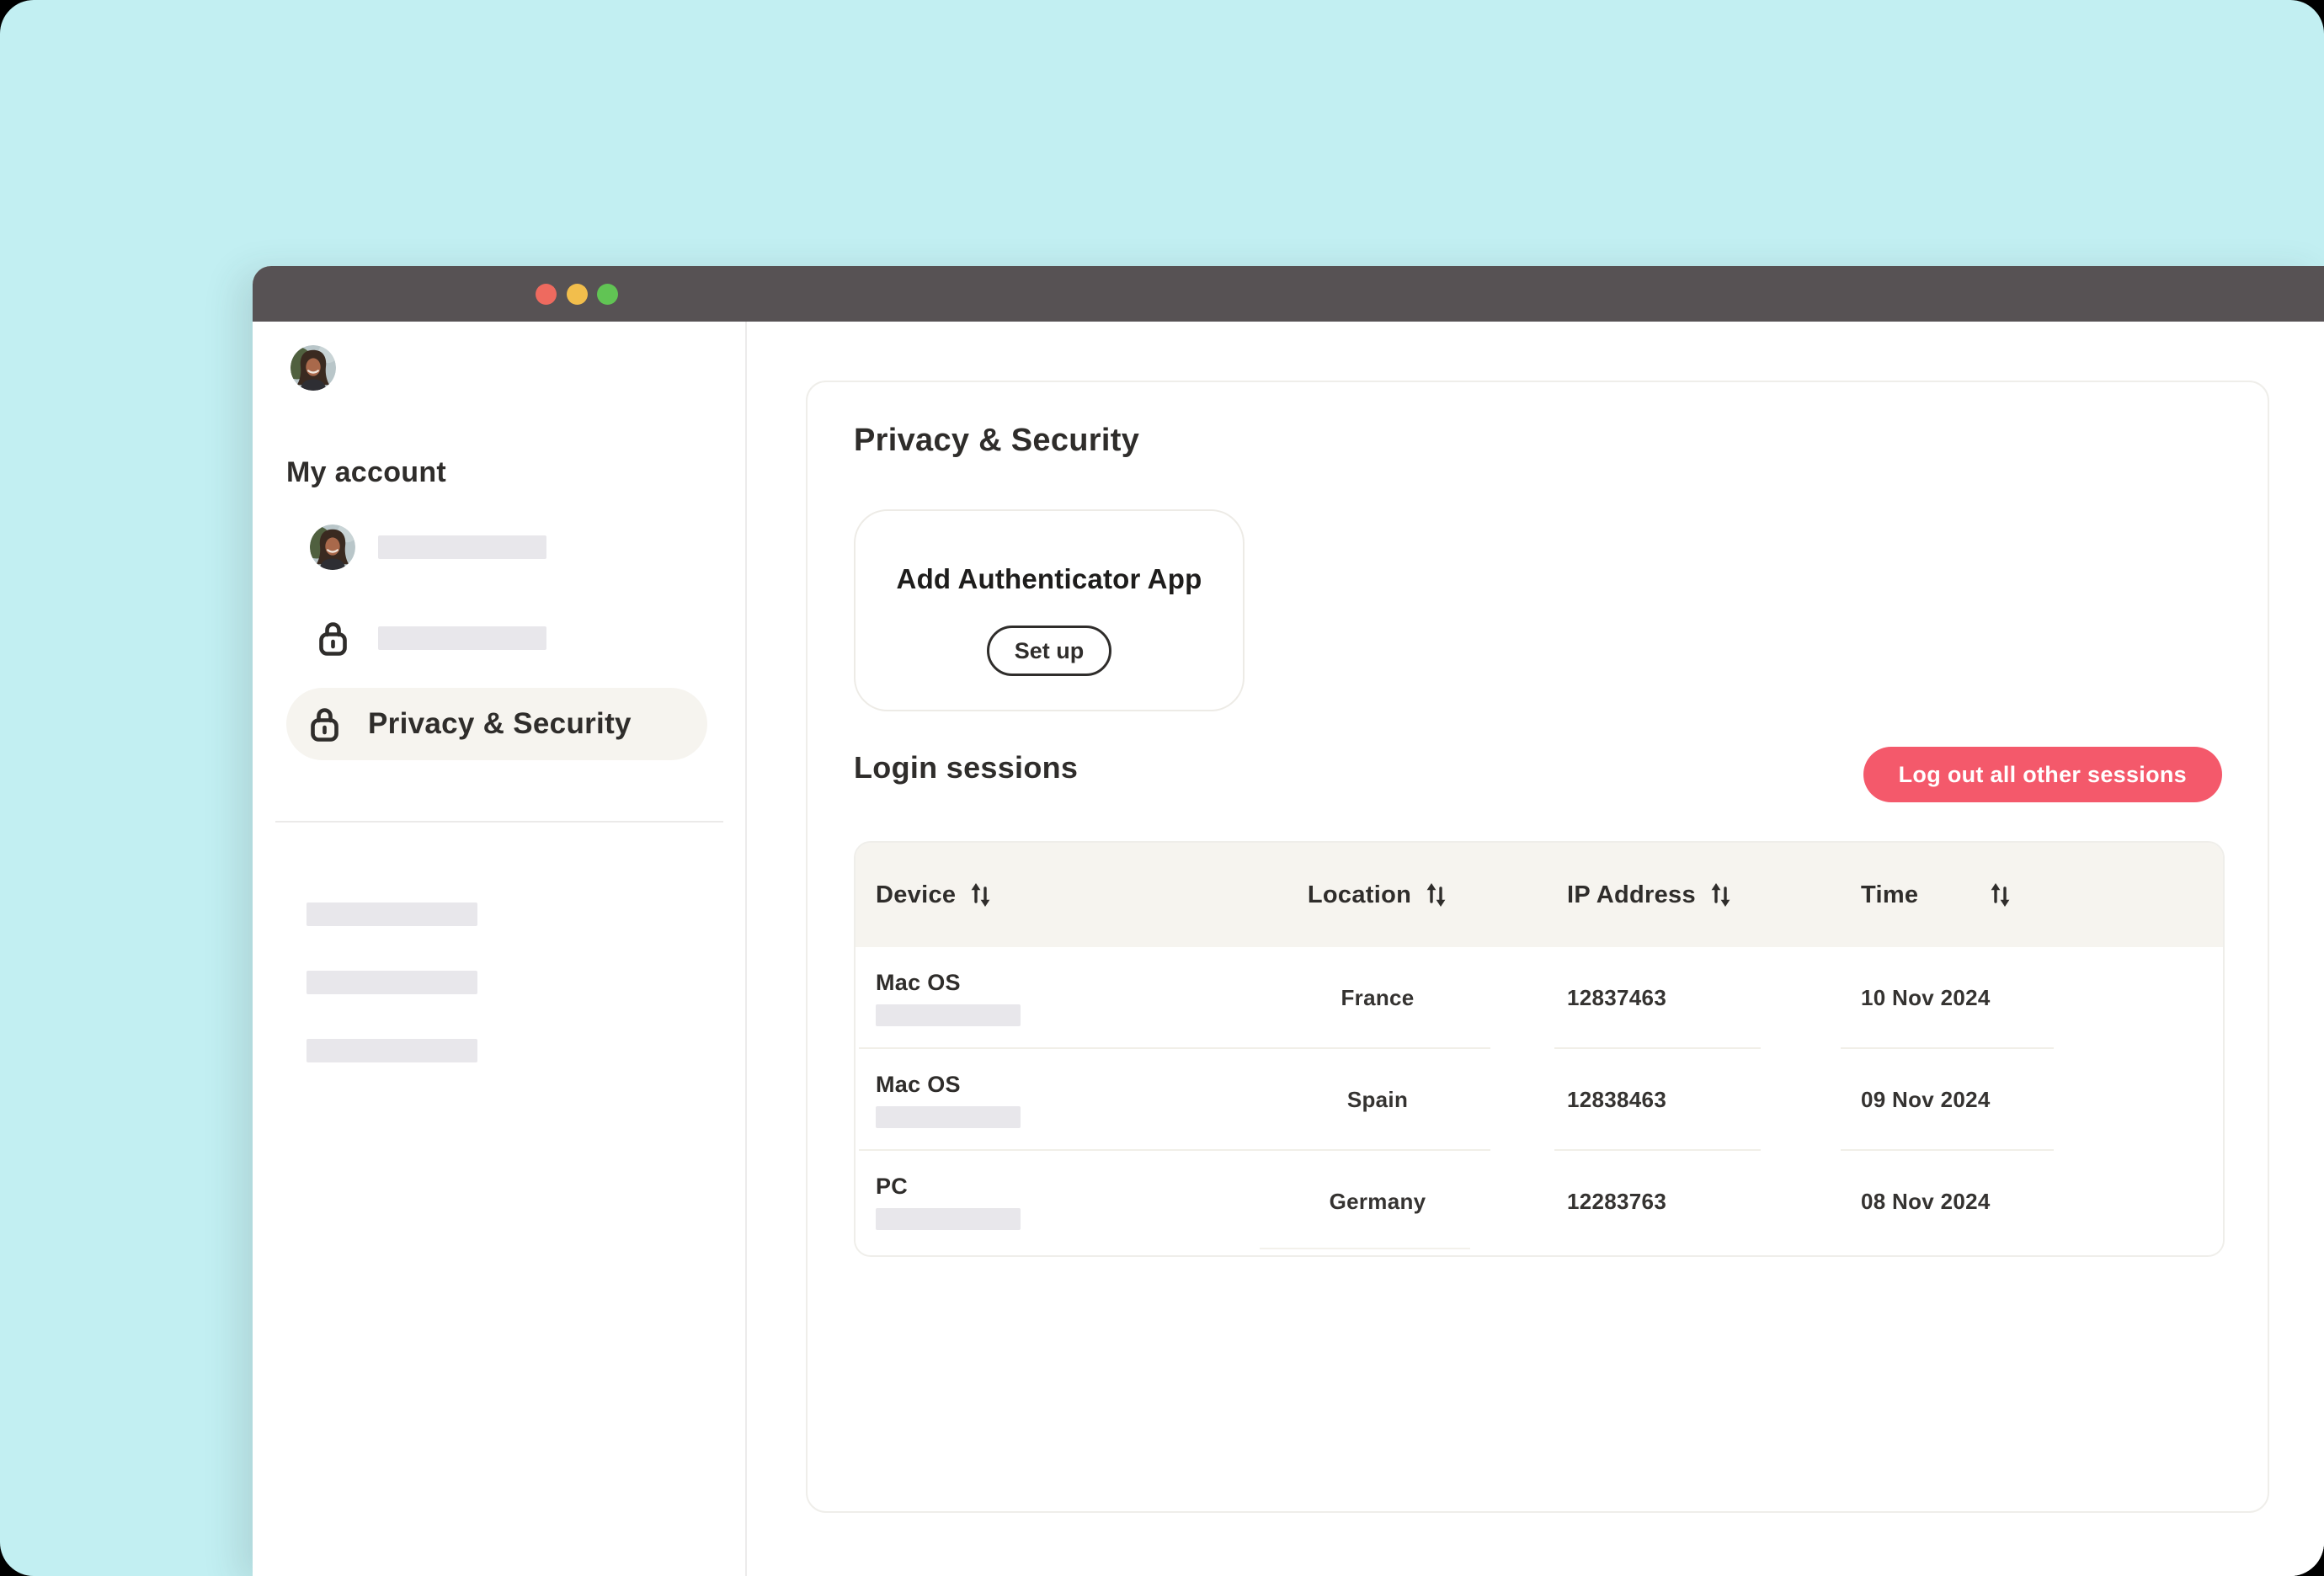 This screenshot has height=1576, width=2324. Describe the element at coordinates (892, 1186) in the screenshot. I see `device-cell: PC` at that location.